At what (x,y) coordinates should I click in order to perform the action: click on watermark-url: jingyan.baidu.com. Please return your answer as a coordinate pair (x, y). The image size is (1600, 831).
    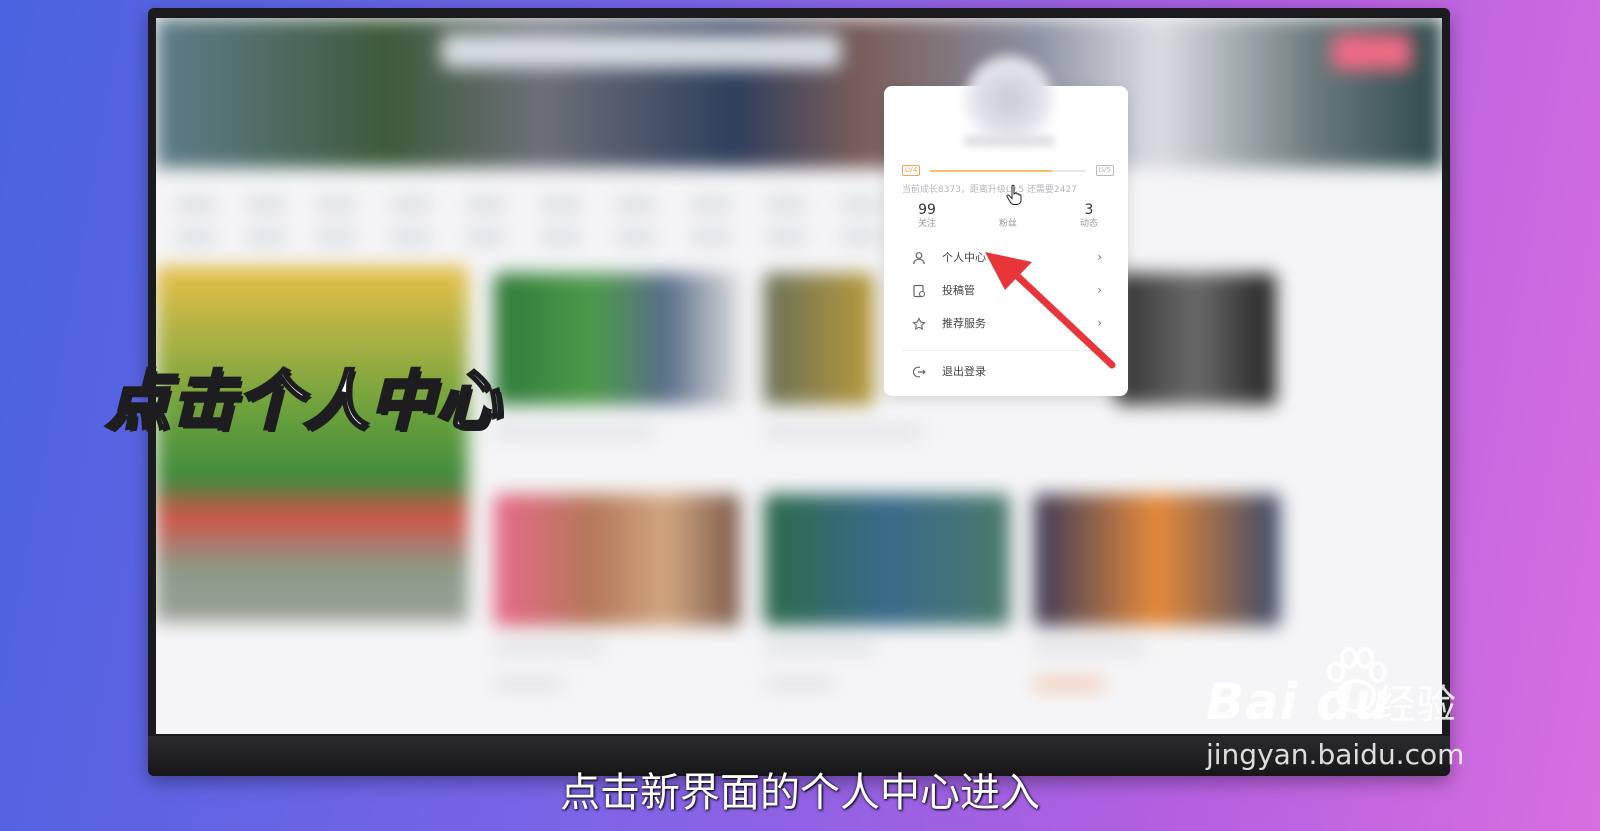
    Looking at the image, I should click on (1335, 754).